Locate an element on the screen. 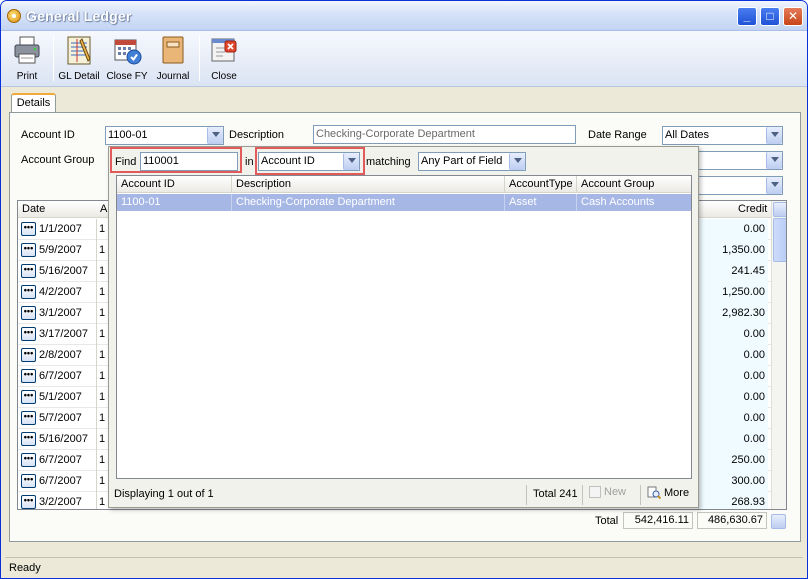 The height and width of the screenshot is (579, 808). account-id-combo: 1100-01 is located at coordinates (164, 135).